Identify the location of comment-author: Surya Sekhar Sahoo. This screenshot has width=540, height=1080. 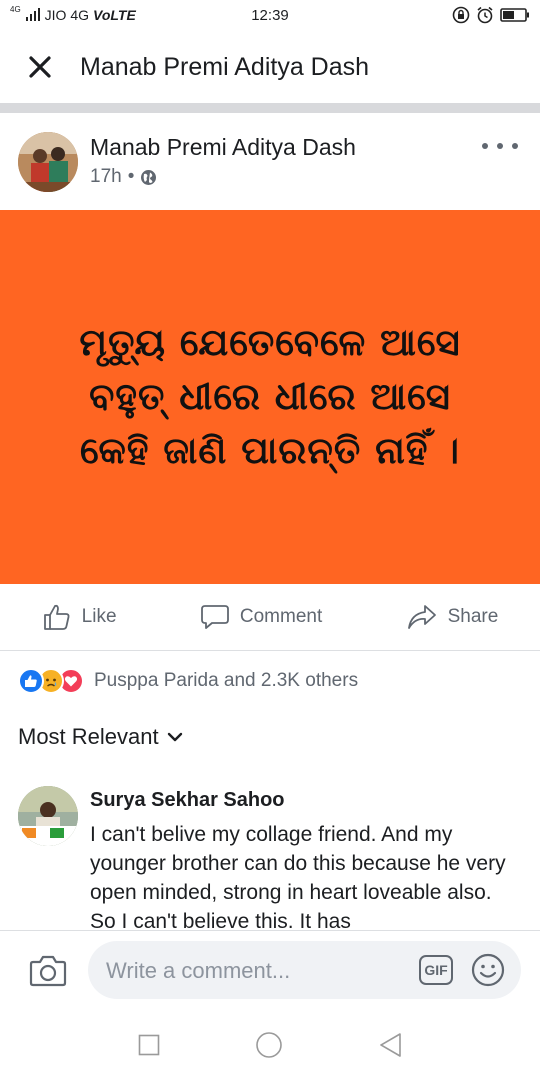
(187, 800).